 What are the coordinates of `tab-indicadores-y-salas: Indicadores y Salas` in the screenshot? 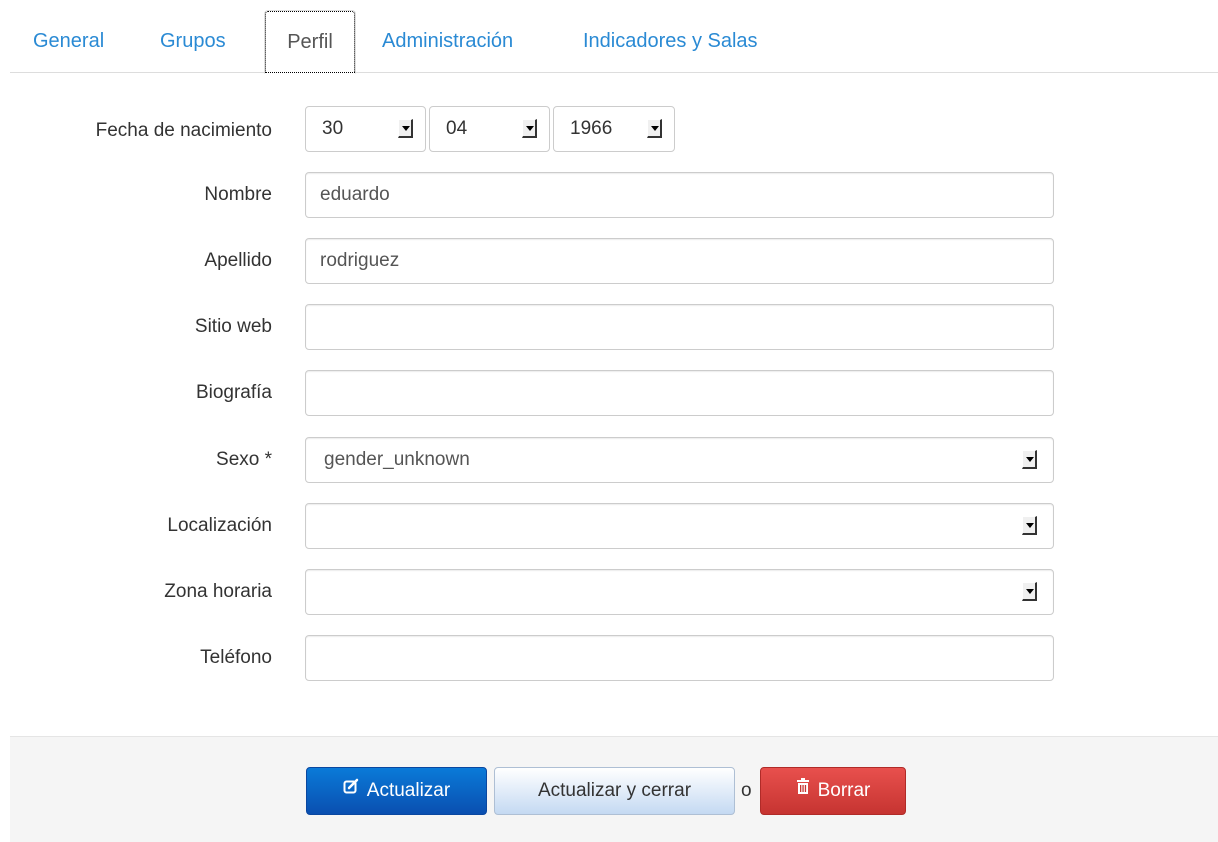 It's located at (670, 41).